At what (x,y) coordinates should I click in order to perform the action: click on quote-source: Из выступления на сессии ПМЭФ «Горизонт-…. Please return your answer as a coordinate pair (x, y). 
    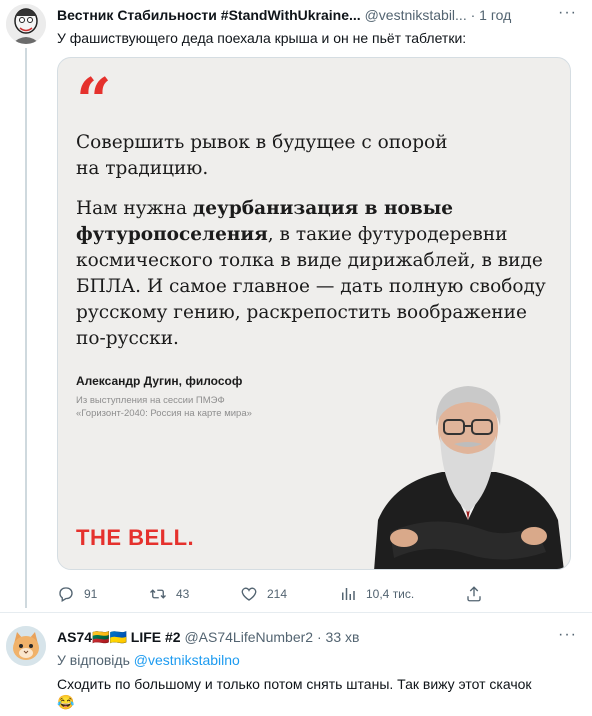
    Looking at the image, I should click on (196, 407).